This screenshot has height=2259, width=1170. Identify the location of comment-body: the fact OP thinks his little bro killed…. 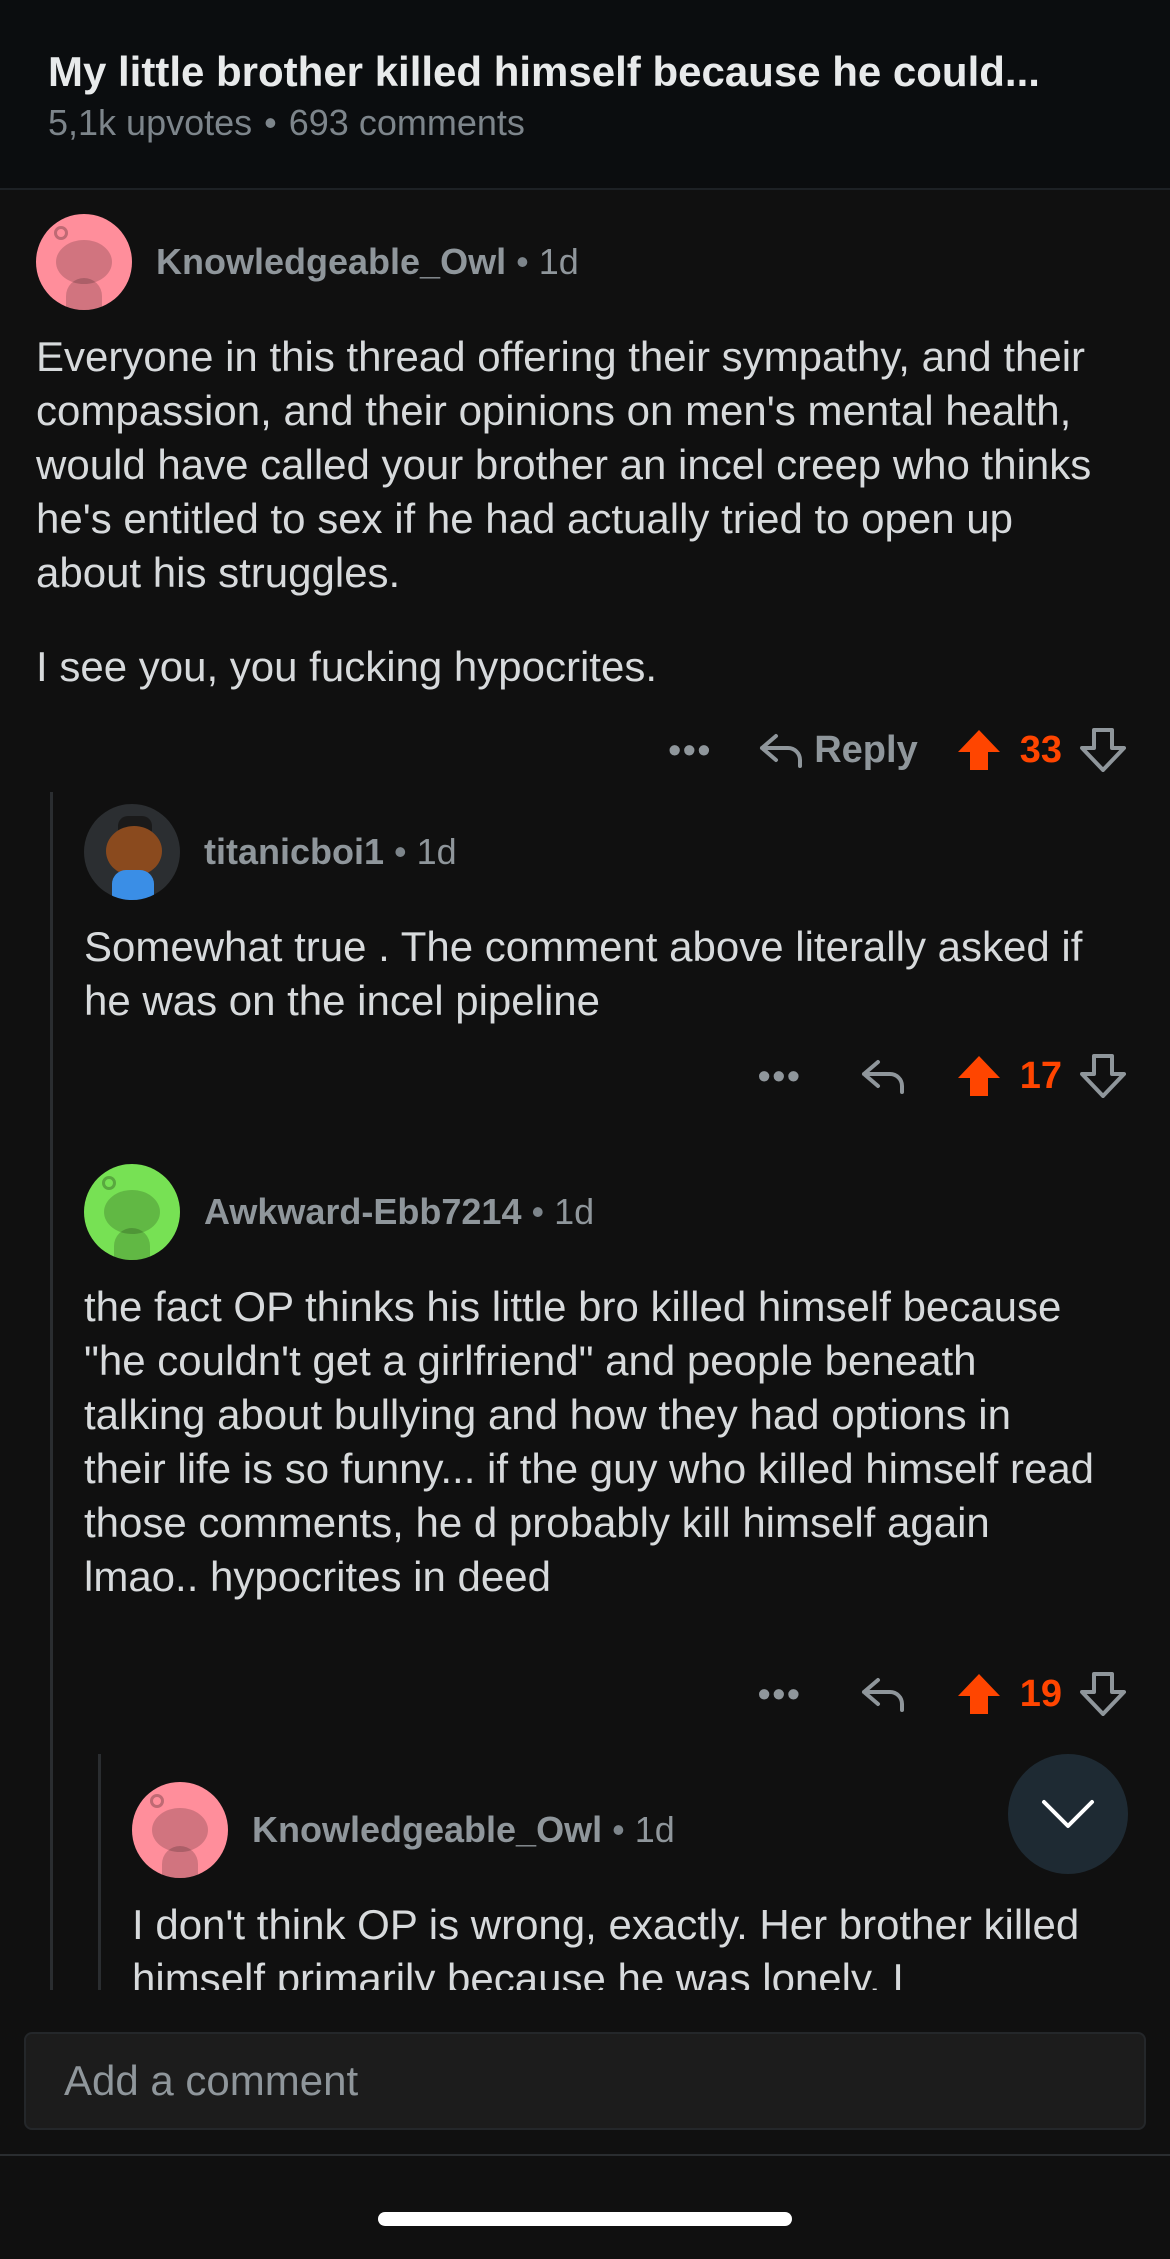
(594, 1442).